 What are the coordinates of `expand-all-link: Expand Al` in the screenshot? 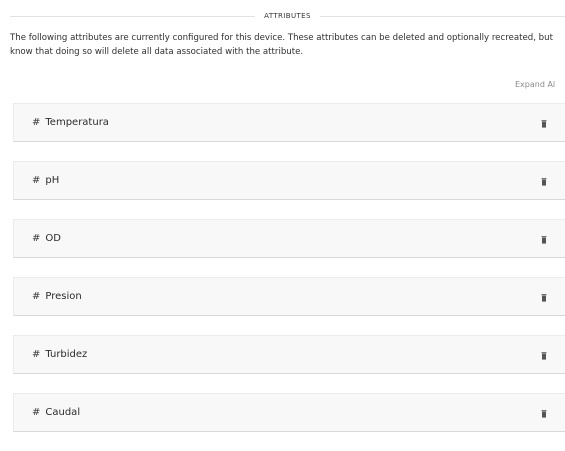 It's located at (540, 84).